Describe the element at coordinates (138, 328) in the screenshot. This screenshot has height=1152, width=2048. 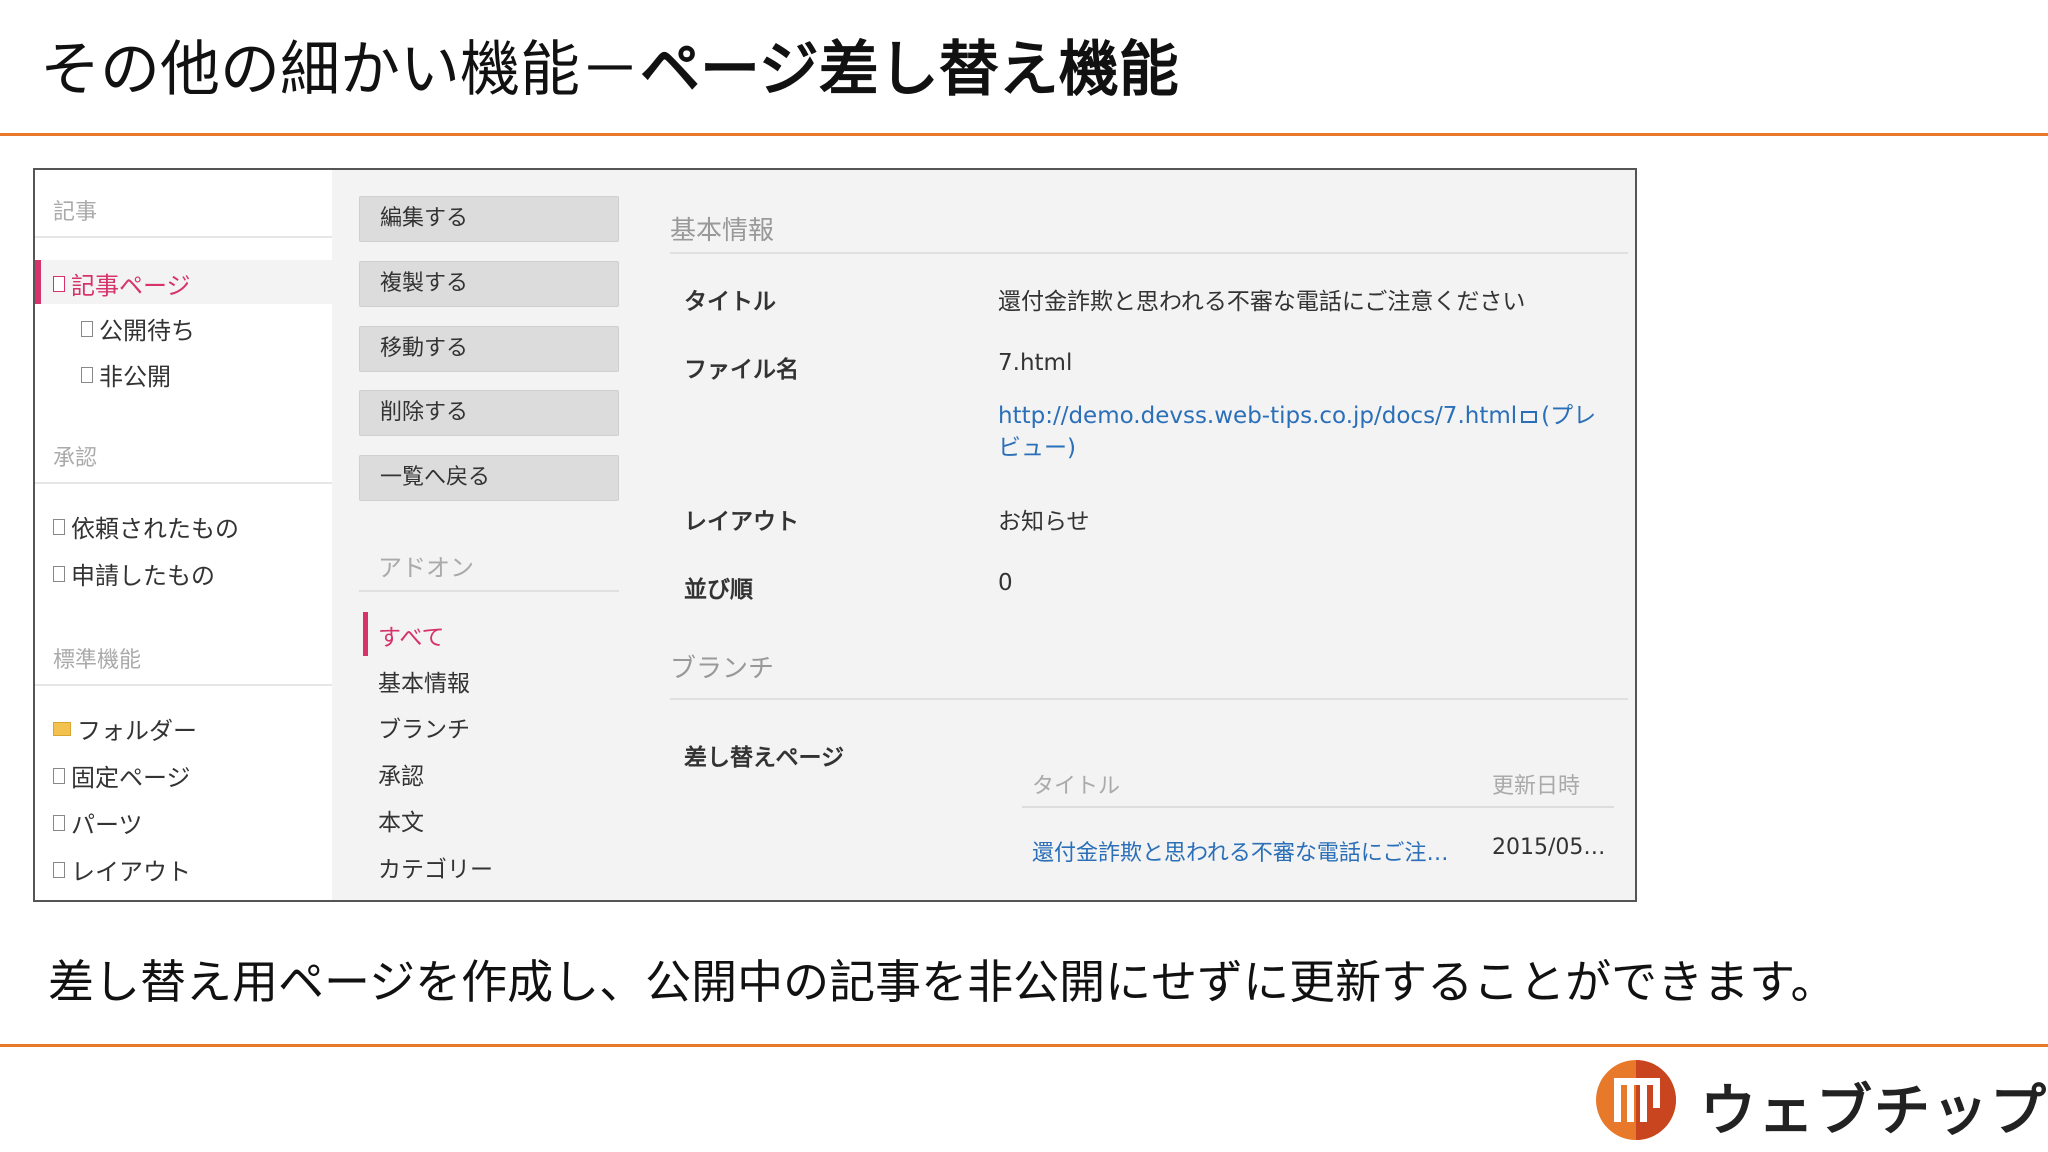
I see `sidebar-item-pending: 公開待ち` at that location.